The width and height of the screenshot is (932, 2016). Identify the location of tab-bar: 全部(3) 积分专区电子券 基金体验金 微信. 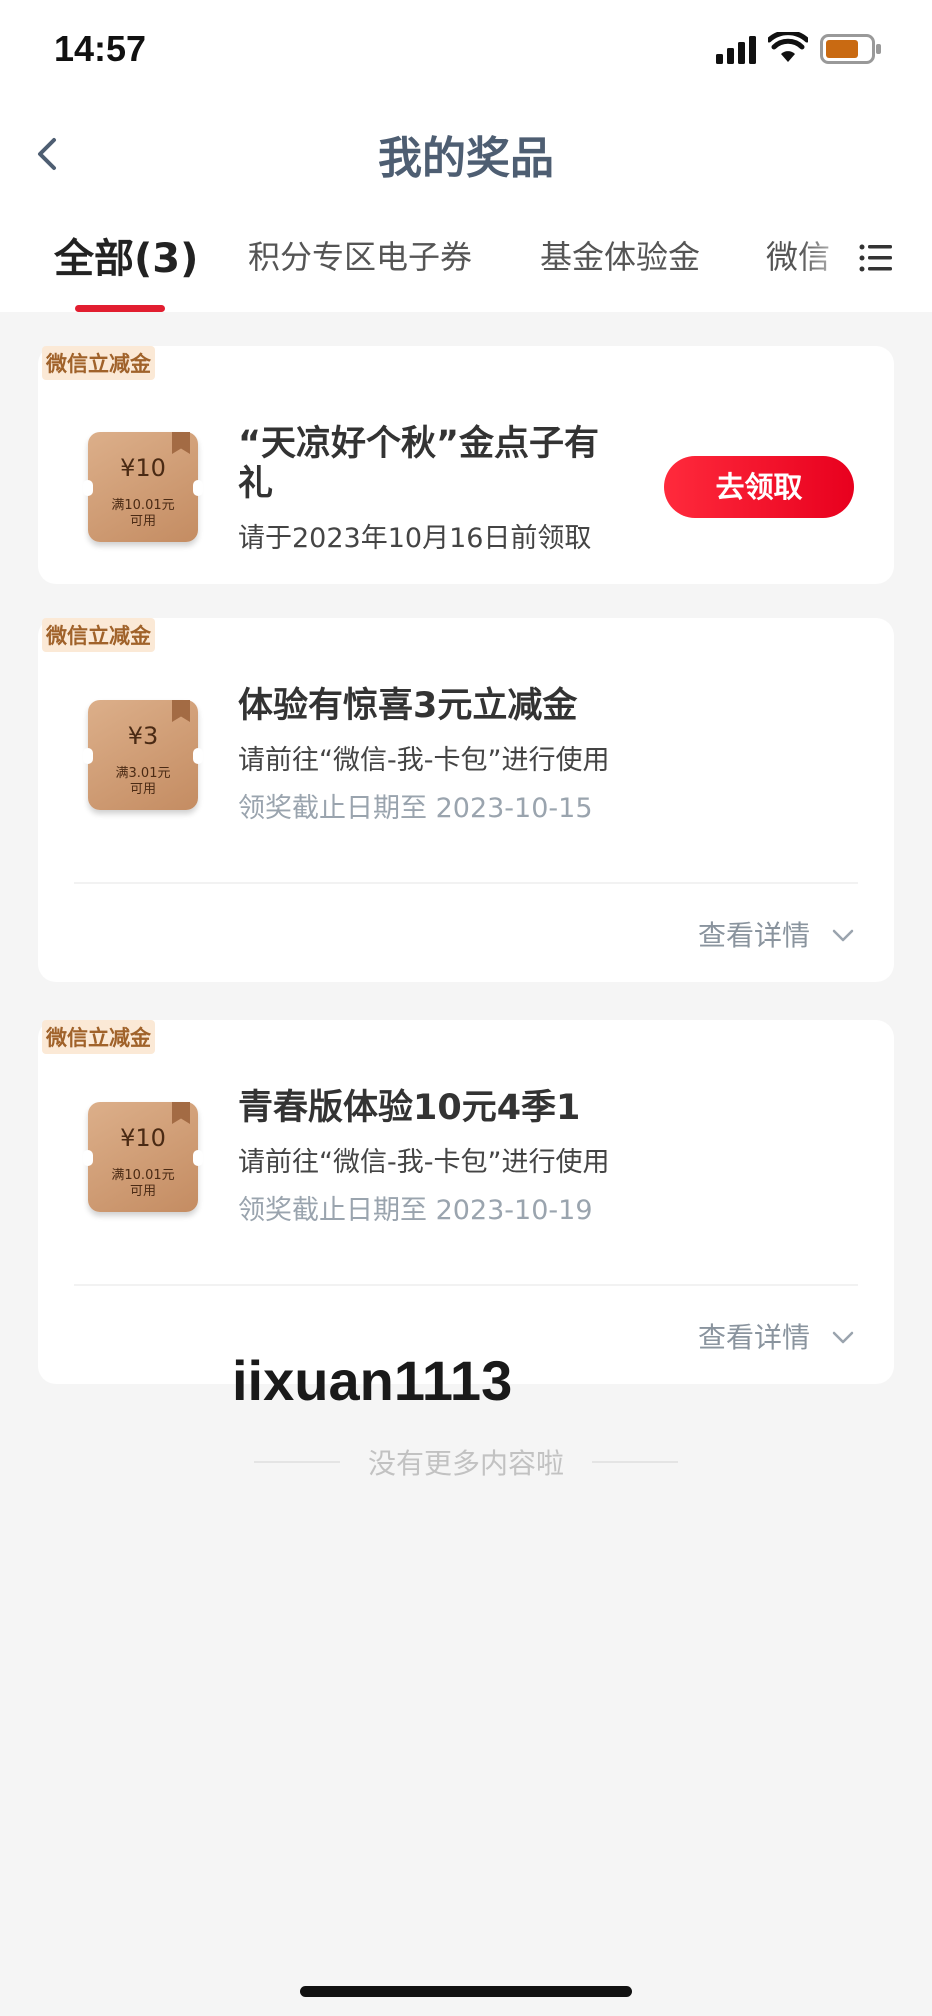
(466, 267).